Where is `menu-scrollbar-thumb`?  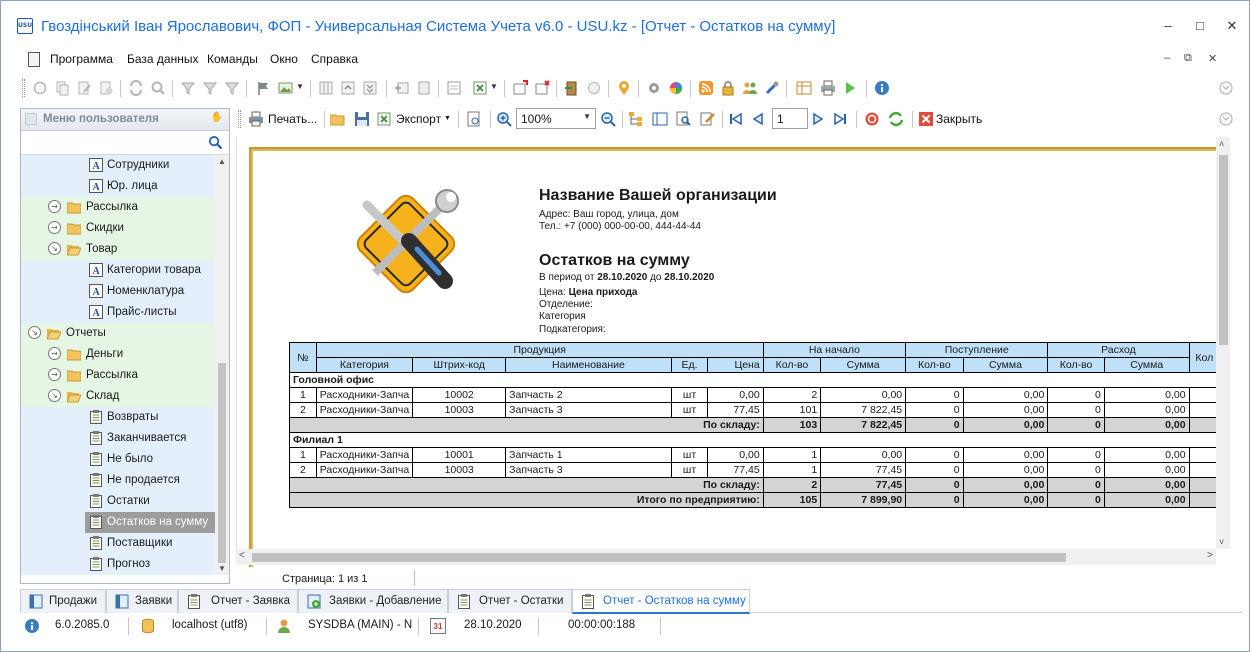
menu-scrollbar-thumb is located at coordinates (222, 463).